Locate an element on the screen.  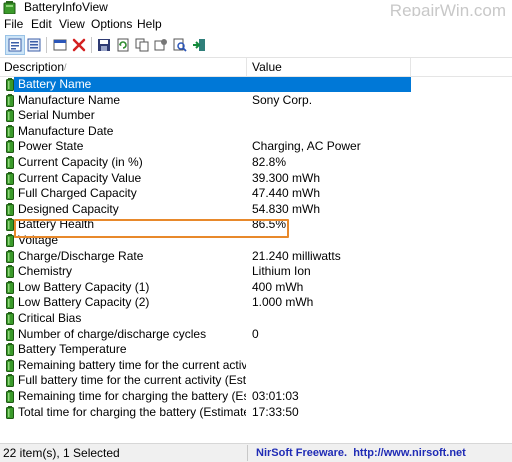
properties-view-button is located at coordinates (15, 45).